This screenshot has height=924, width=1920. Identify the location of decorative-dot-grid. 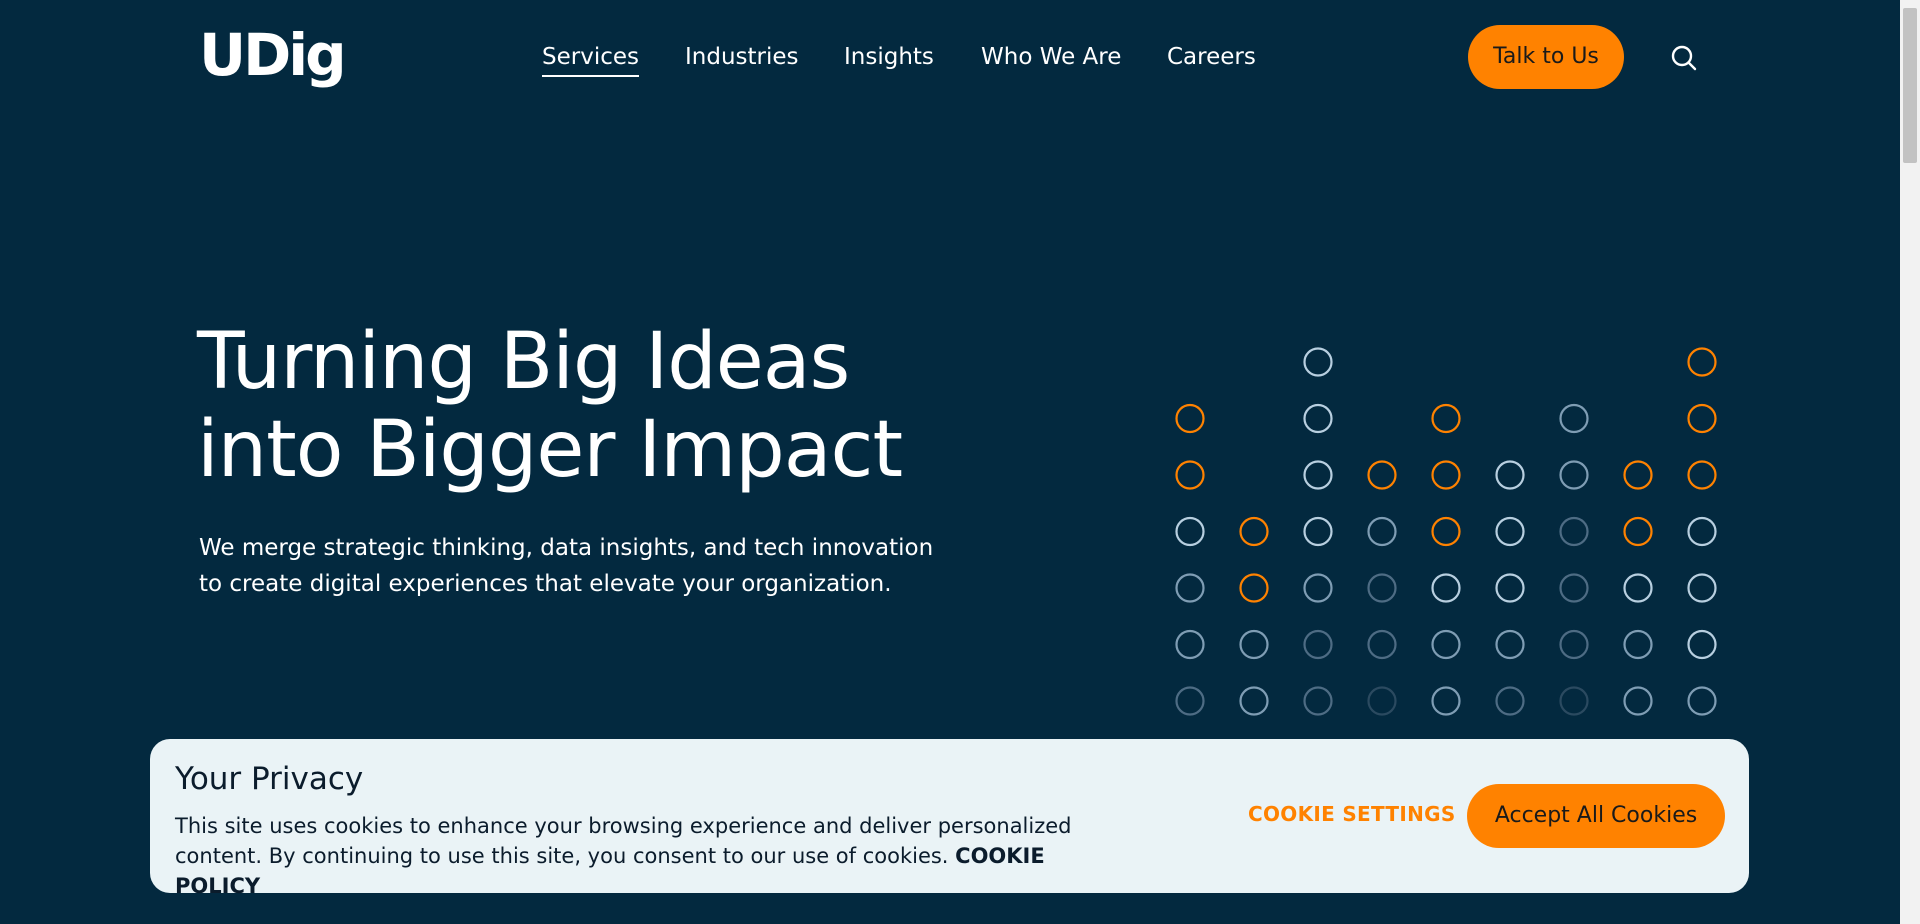
(1446, 531).